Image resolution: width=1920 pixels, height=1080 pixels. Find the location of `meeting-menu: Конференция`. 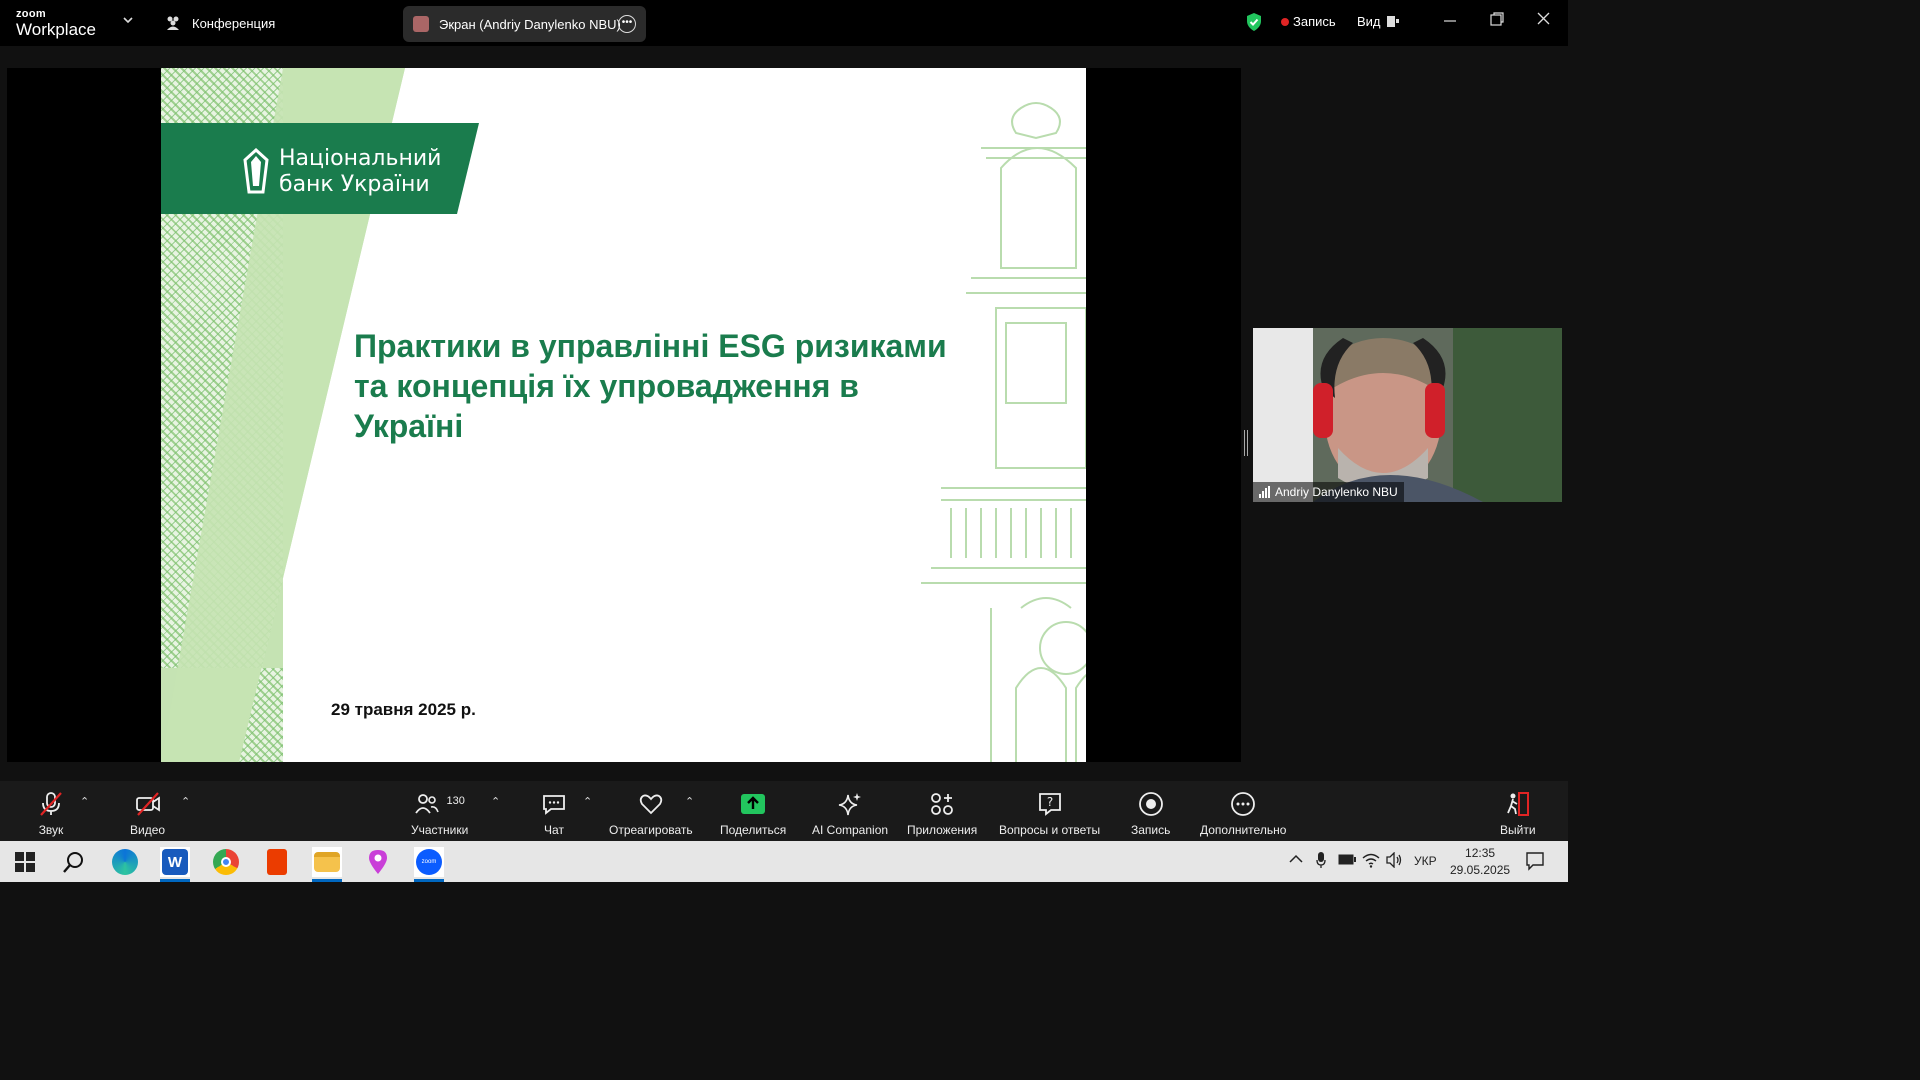

meeting-menu: Конференция is located at coordinates (219, 23).